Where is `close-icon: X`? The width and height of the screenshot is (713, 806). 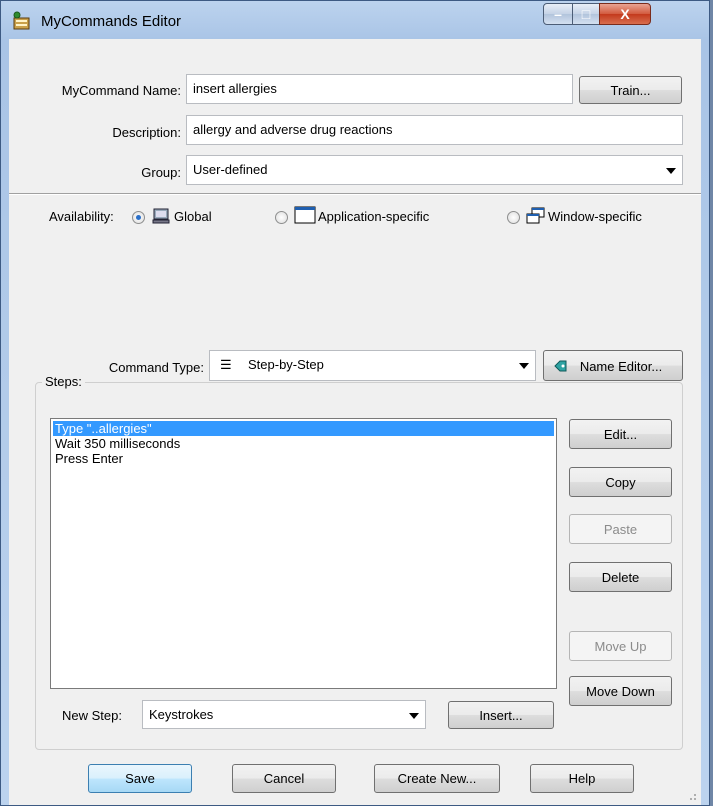 close-icon: X is located at coordinates (625, 14).